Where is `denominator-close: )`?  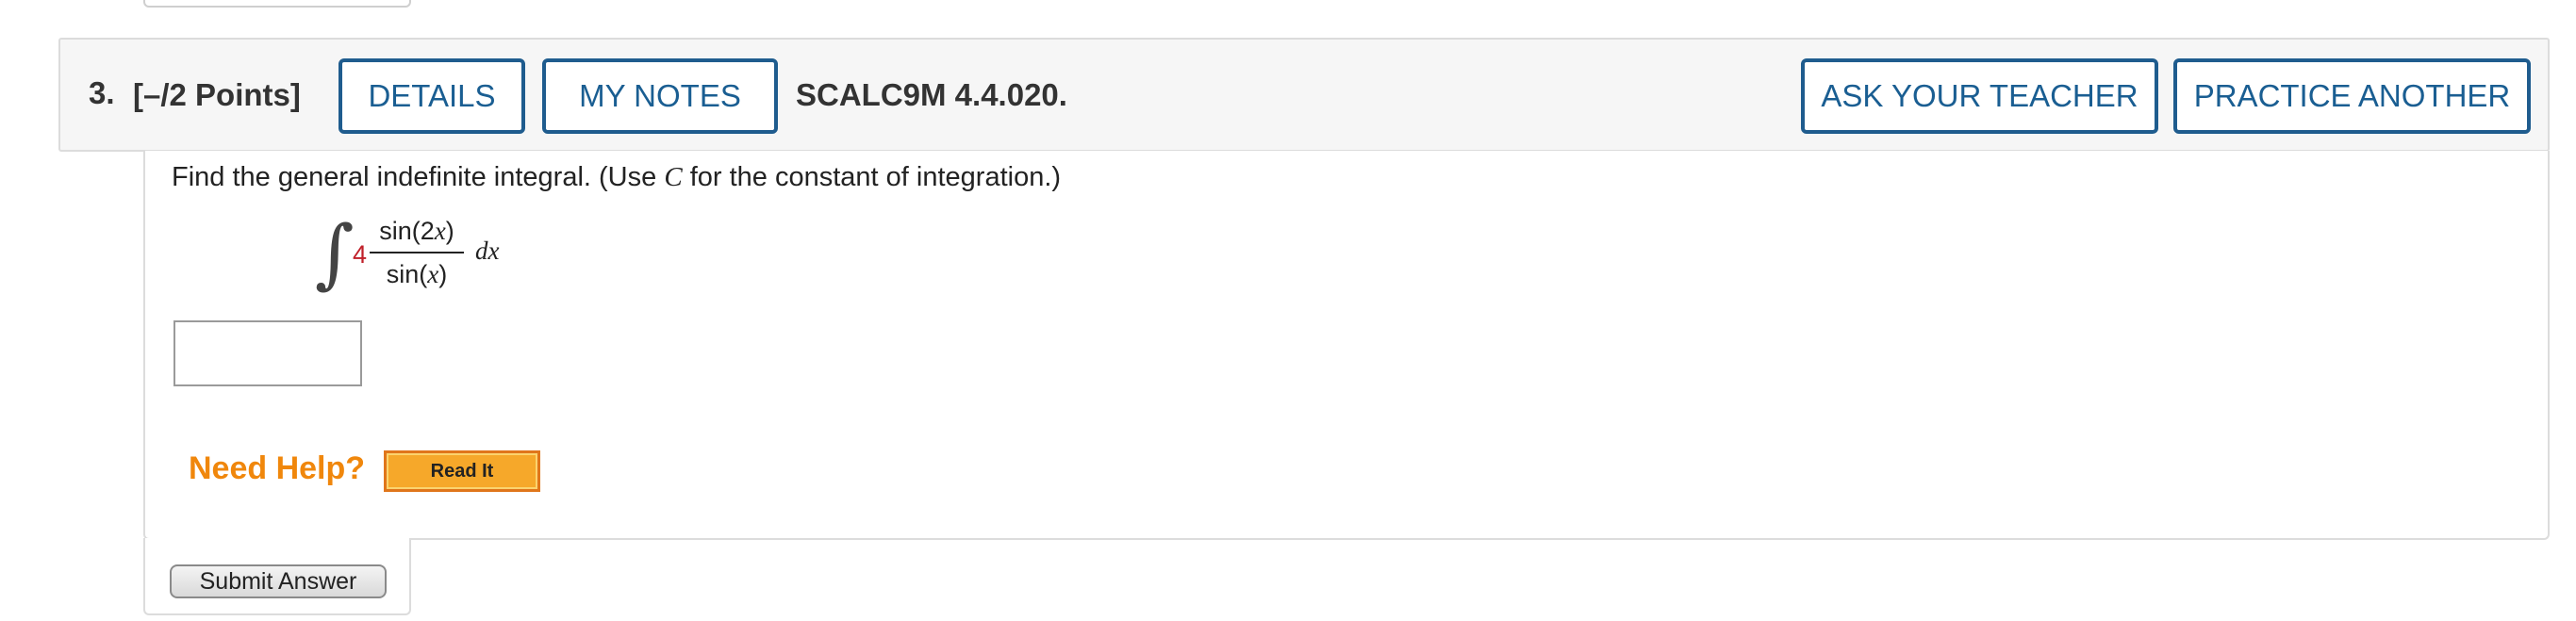
denominator-close: ) is located at coordinates (443, 274).